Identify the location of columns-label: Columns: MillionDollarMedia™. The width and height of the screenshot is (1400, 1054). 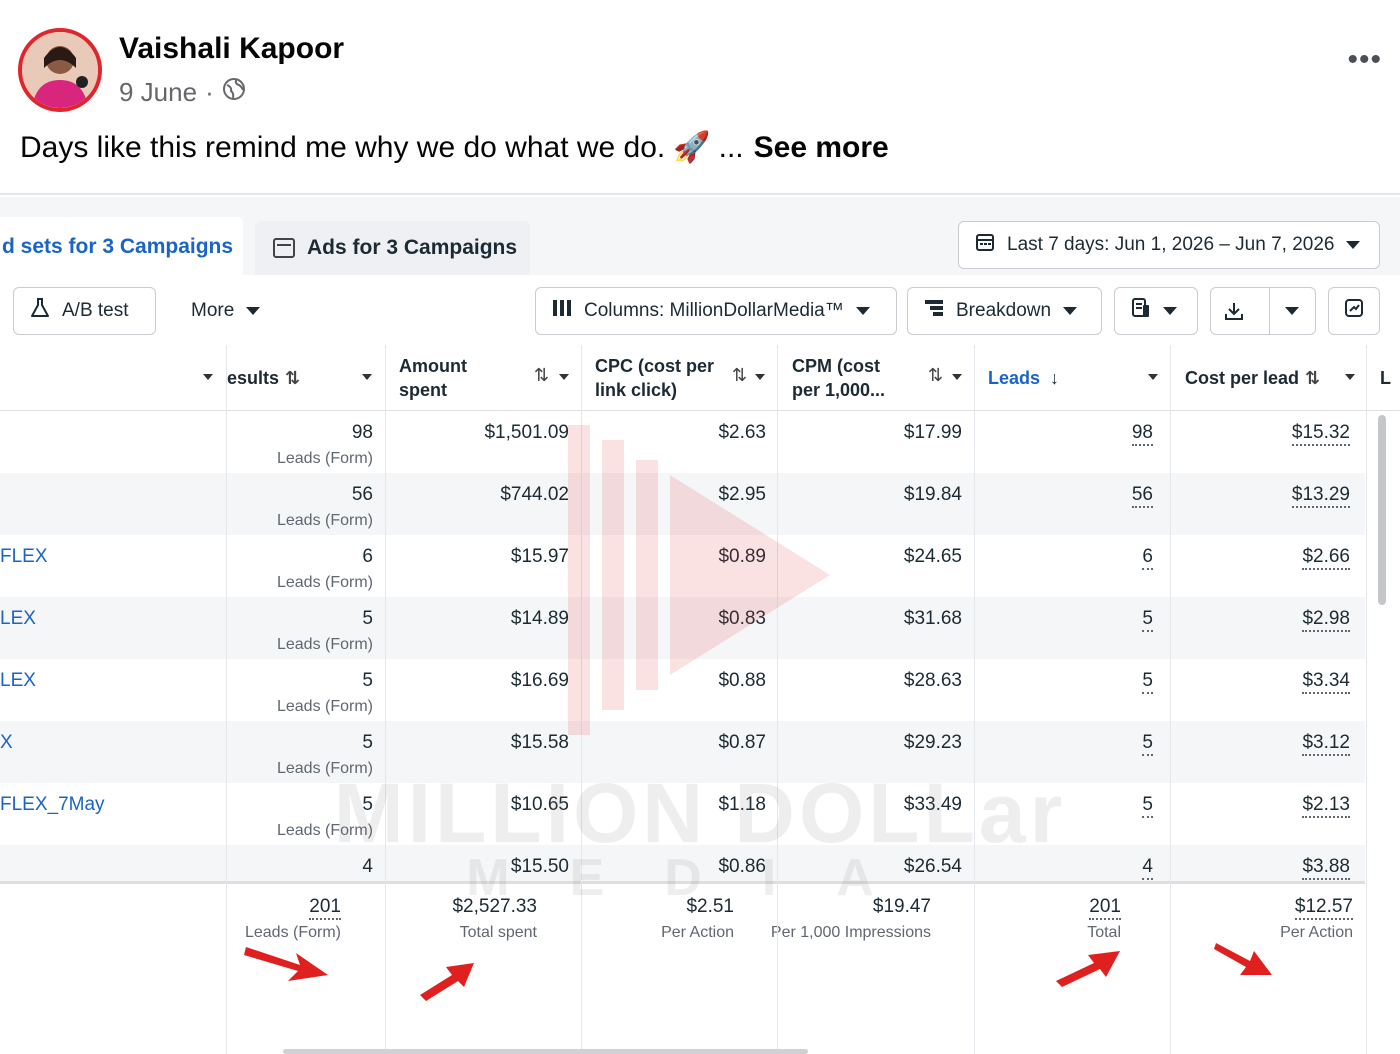
(714, 310).